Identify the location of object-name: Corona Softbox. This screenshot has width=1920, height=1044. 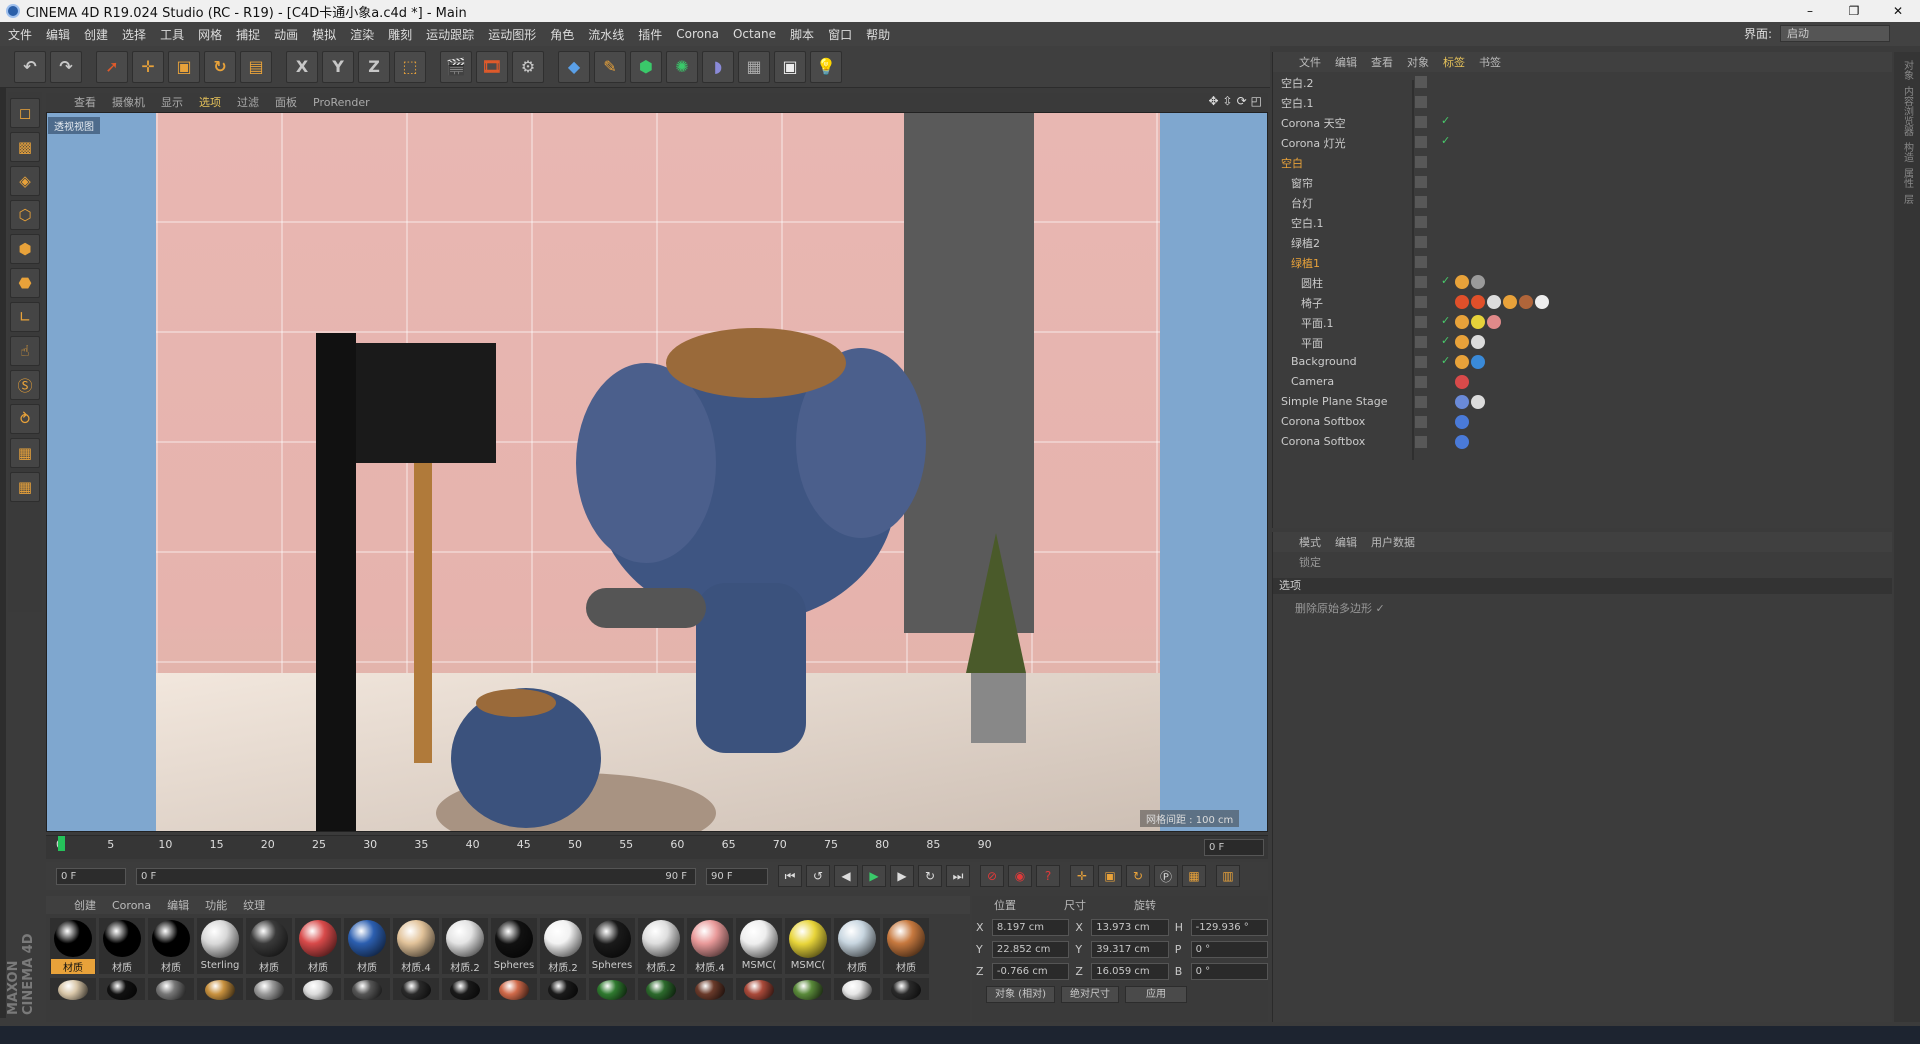
(1323, 441).